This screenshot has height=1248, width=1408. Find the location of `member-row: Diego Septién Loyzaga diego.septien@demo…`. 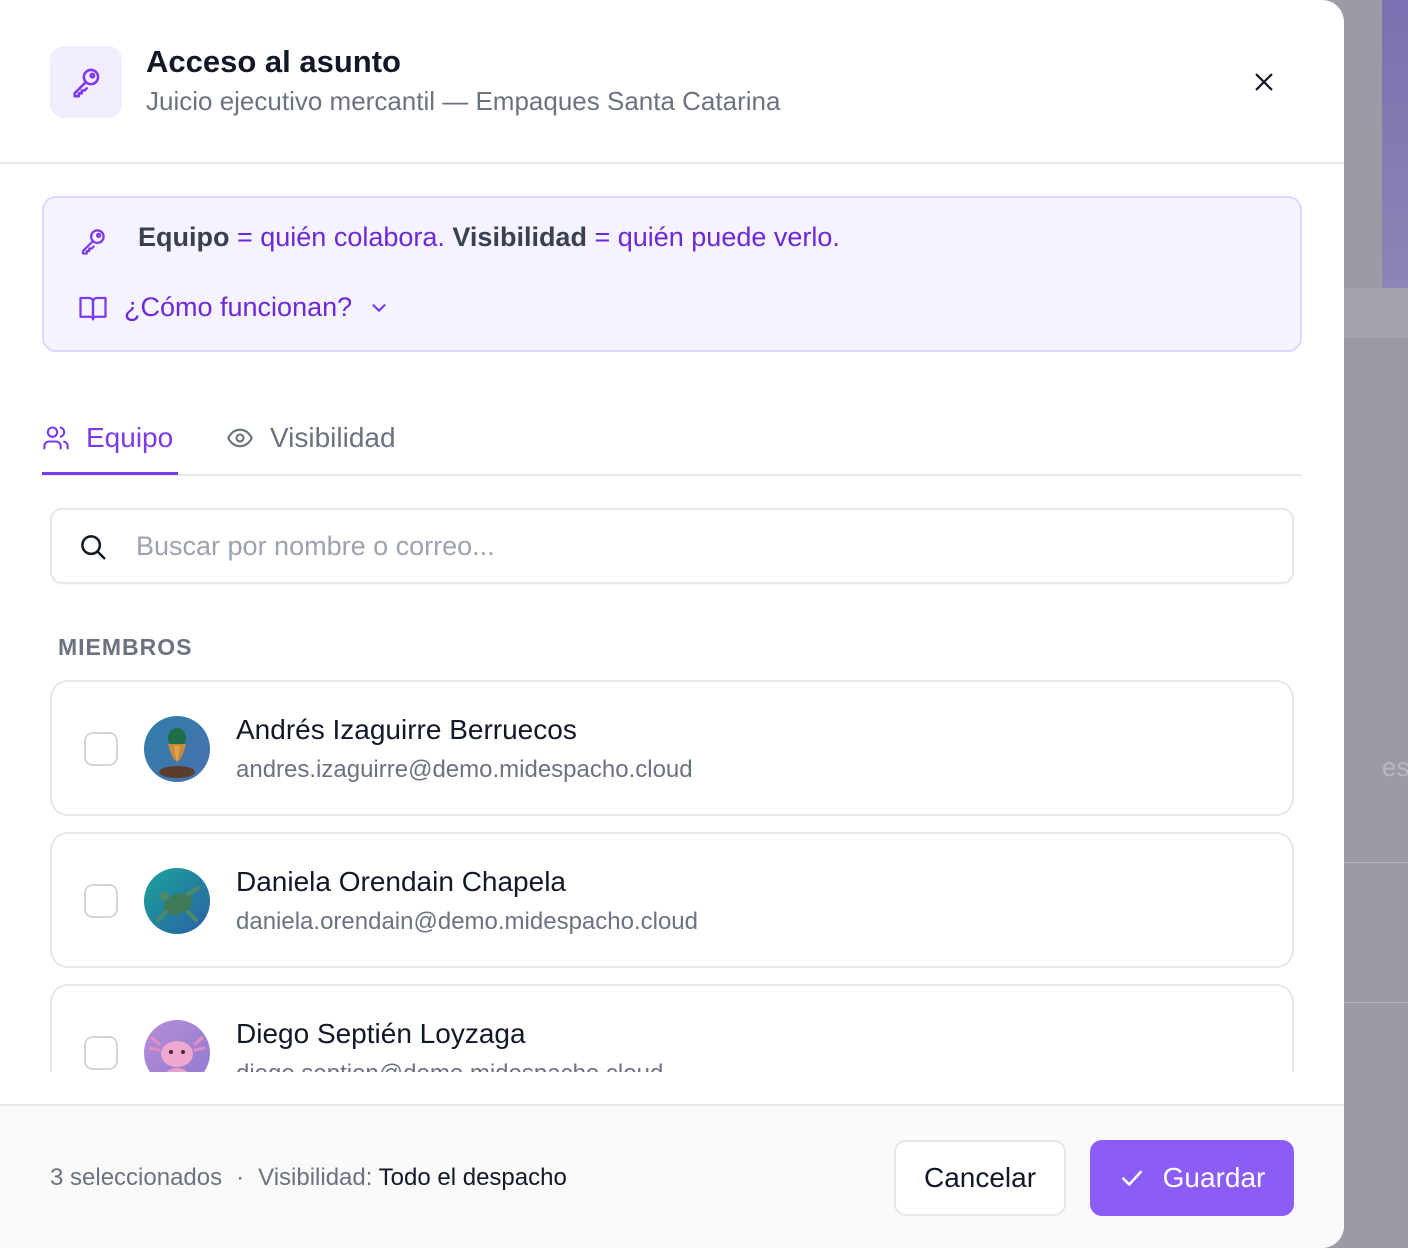

member-row: Diego Septién Loyzaga diego.septien@demo… is located at coordinates (672, 1028).